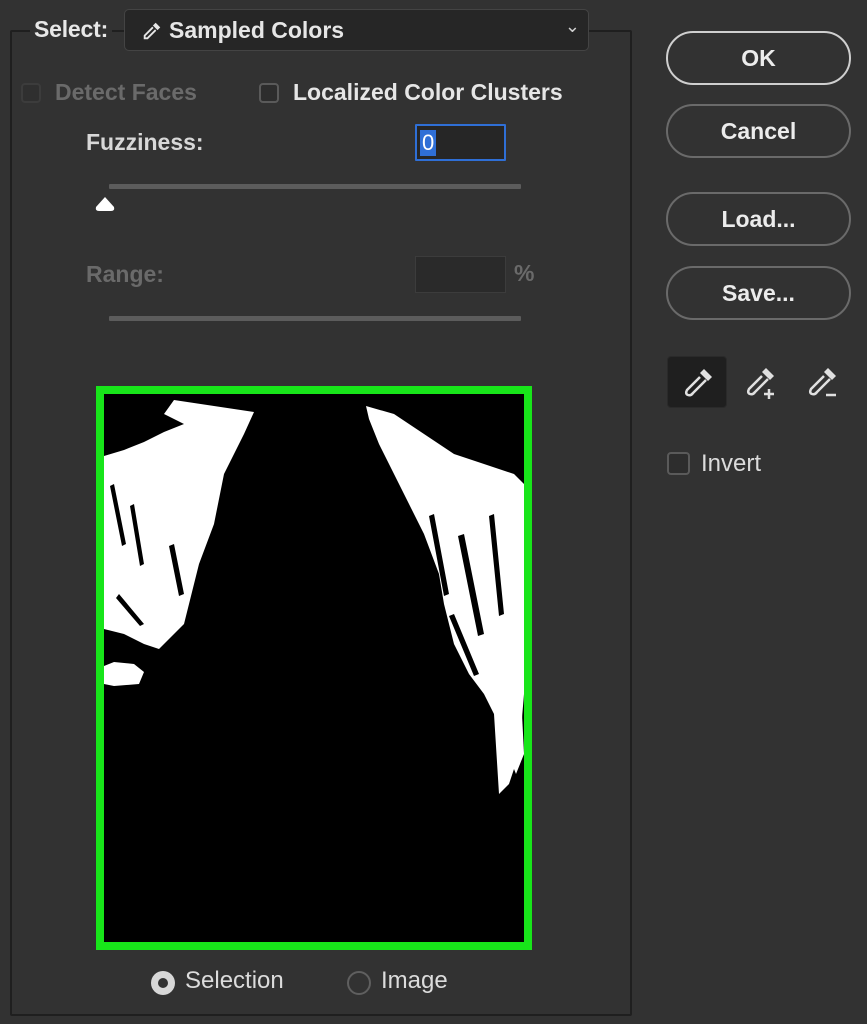  Describe the element at coordinates (428, 143) in the screenshot. I see `fuzziness-value: 0` at that location.